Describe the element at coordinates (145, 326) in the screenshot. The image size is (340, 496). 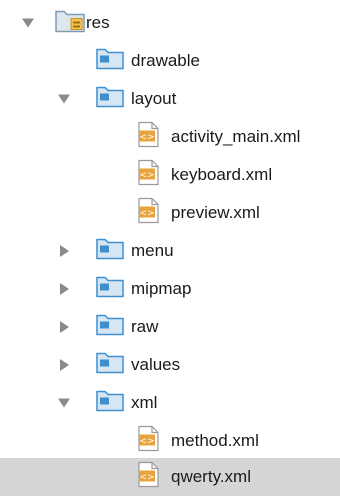
I see `tree-label-raw: raw` at that location.